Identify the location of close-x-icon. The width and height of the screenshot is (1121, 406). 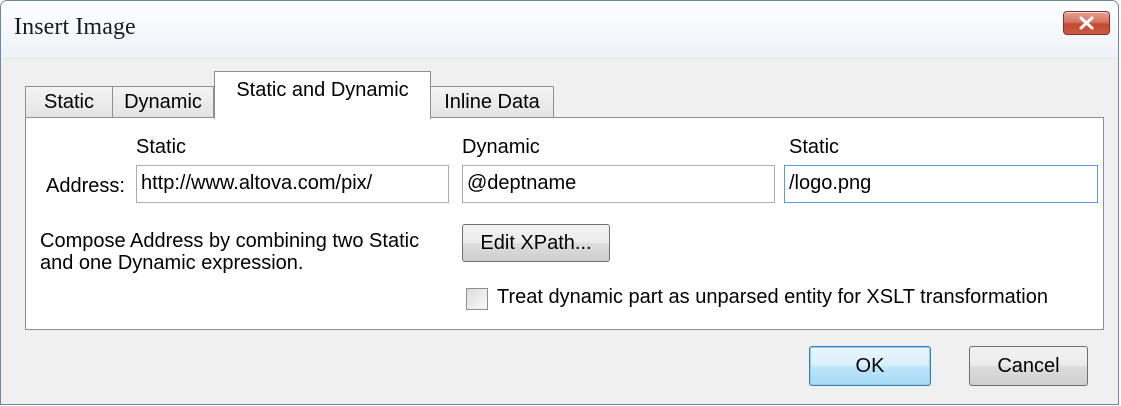
(1086, 23).